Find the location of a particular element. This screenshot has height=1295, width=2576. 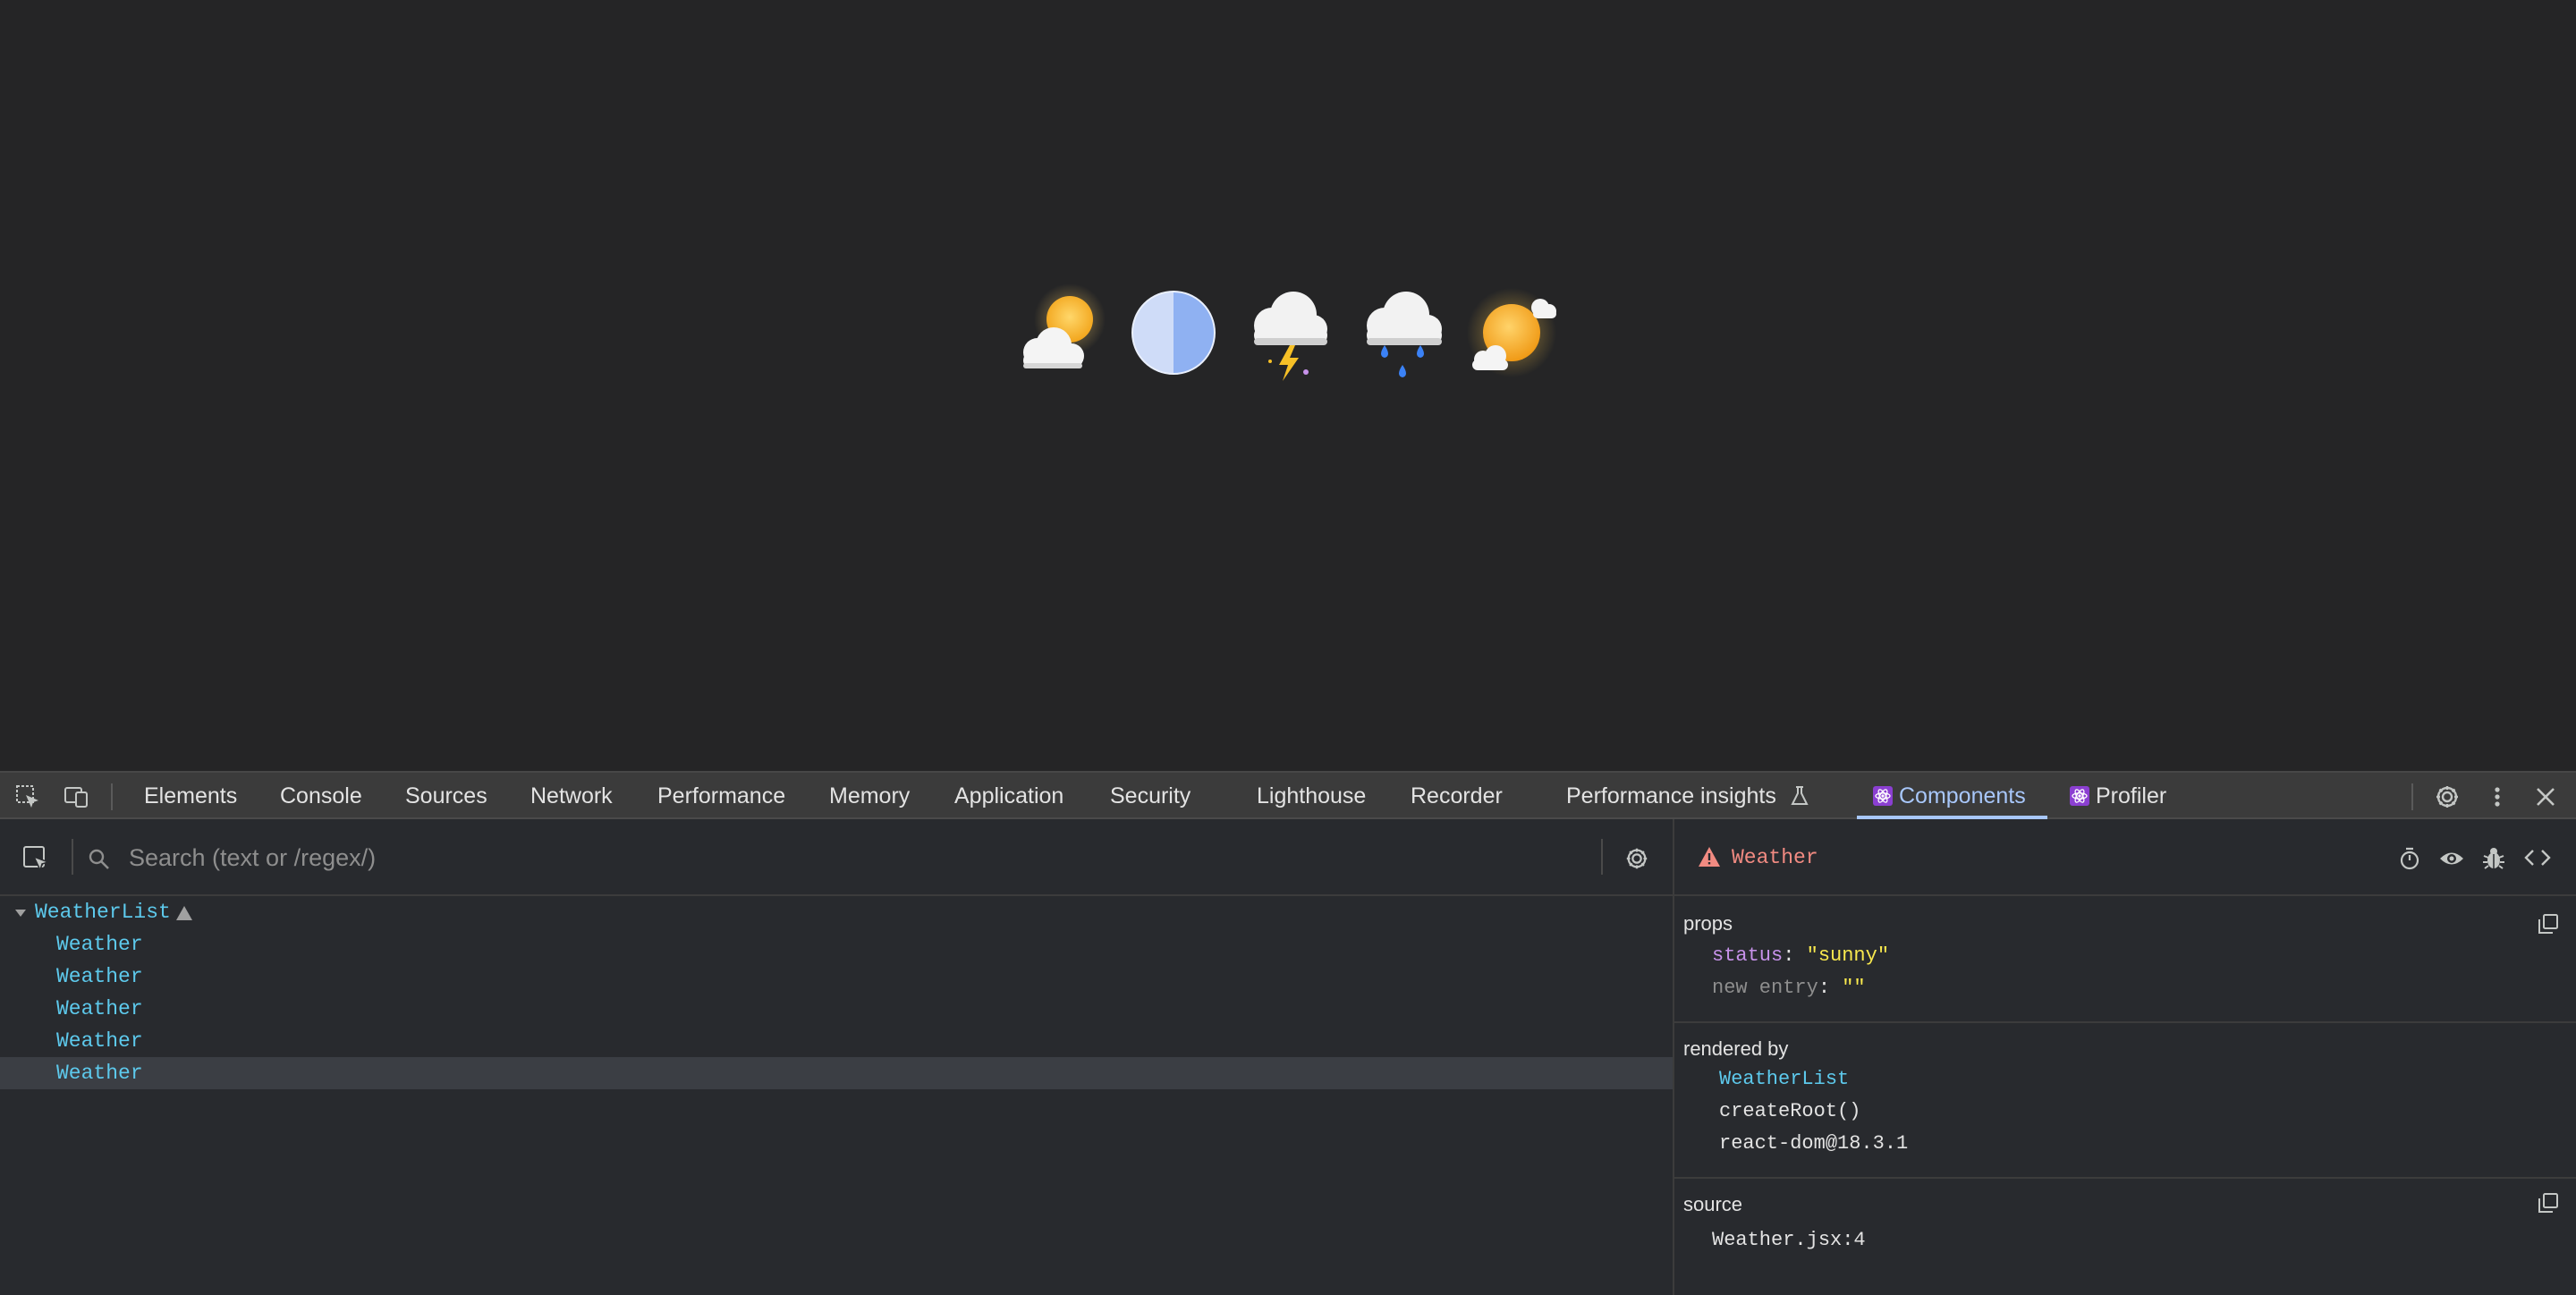

tab-sources: Sources is located at coordinates (446, 796).